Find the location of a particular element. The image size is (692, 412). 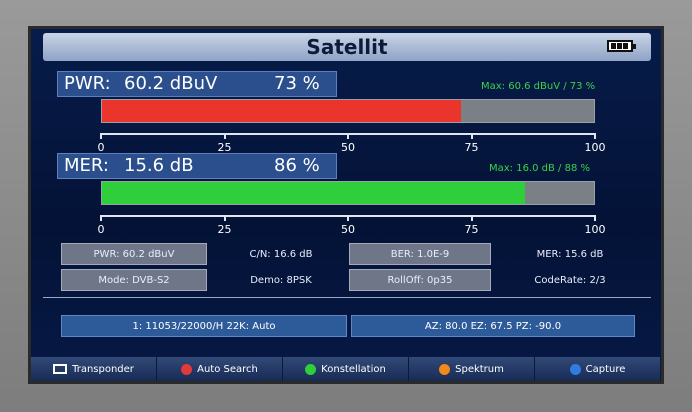

pwr-axis: 0 25 50 75 100 is located at coordinates (352, 143).